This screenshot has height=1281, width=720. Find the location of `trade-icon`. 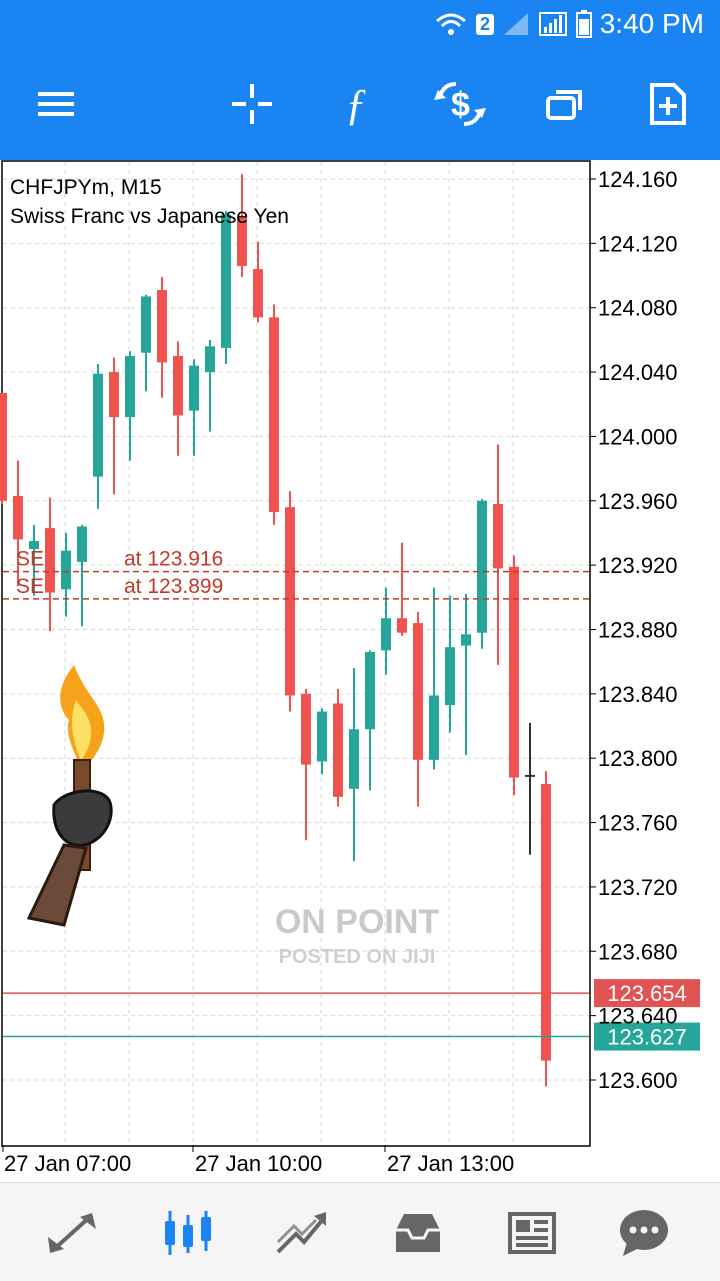

trade-icon is located at coordinates (301, 1233).